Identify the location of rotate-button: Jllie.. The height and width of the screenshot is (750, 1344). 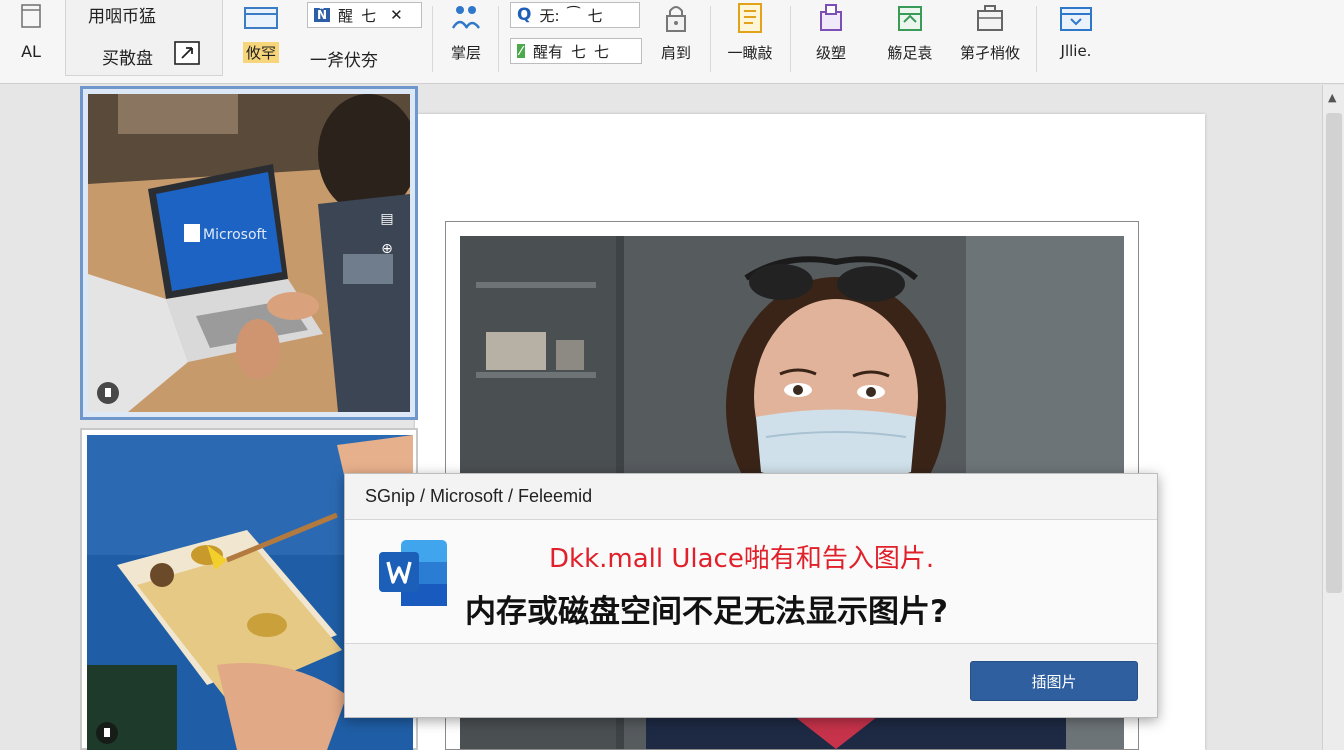
(1076, 31).